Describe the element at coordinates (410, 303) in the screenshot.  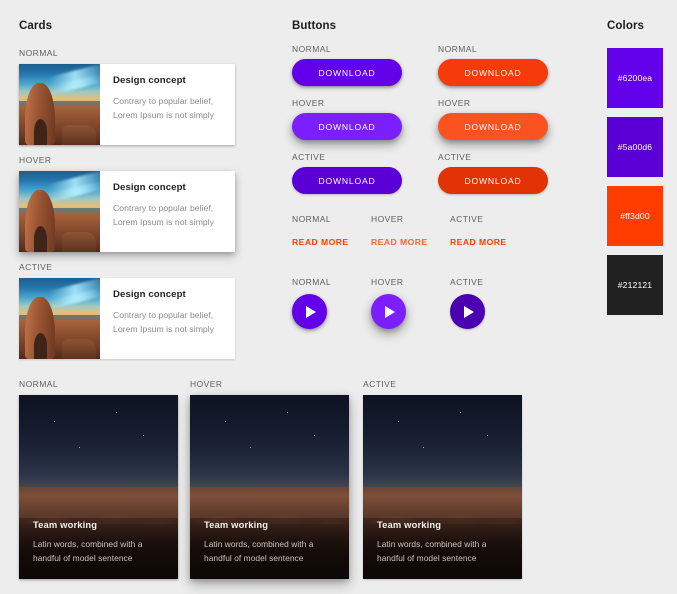
I see `play-button-cell-hover: HOVER` at that location.